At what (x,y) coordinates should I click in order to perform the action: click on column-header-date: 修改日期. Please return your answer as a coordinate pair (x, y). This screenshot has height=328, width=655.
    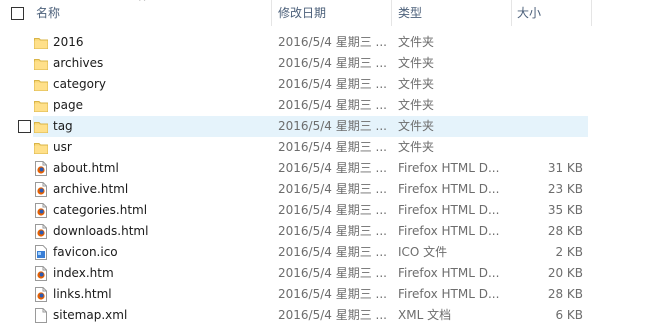
    Looking at the image, I should click on (302, 13).